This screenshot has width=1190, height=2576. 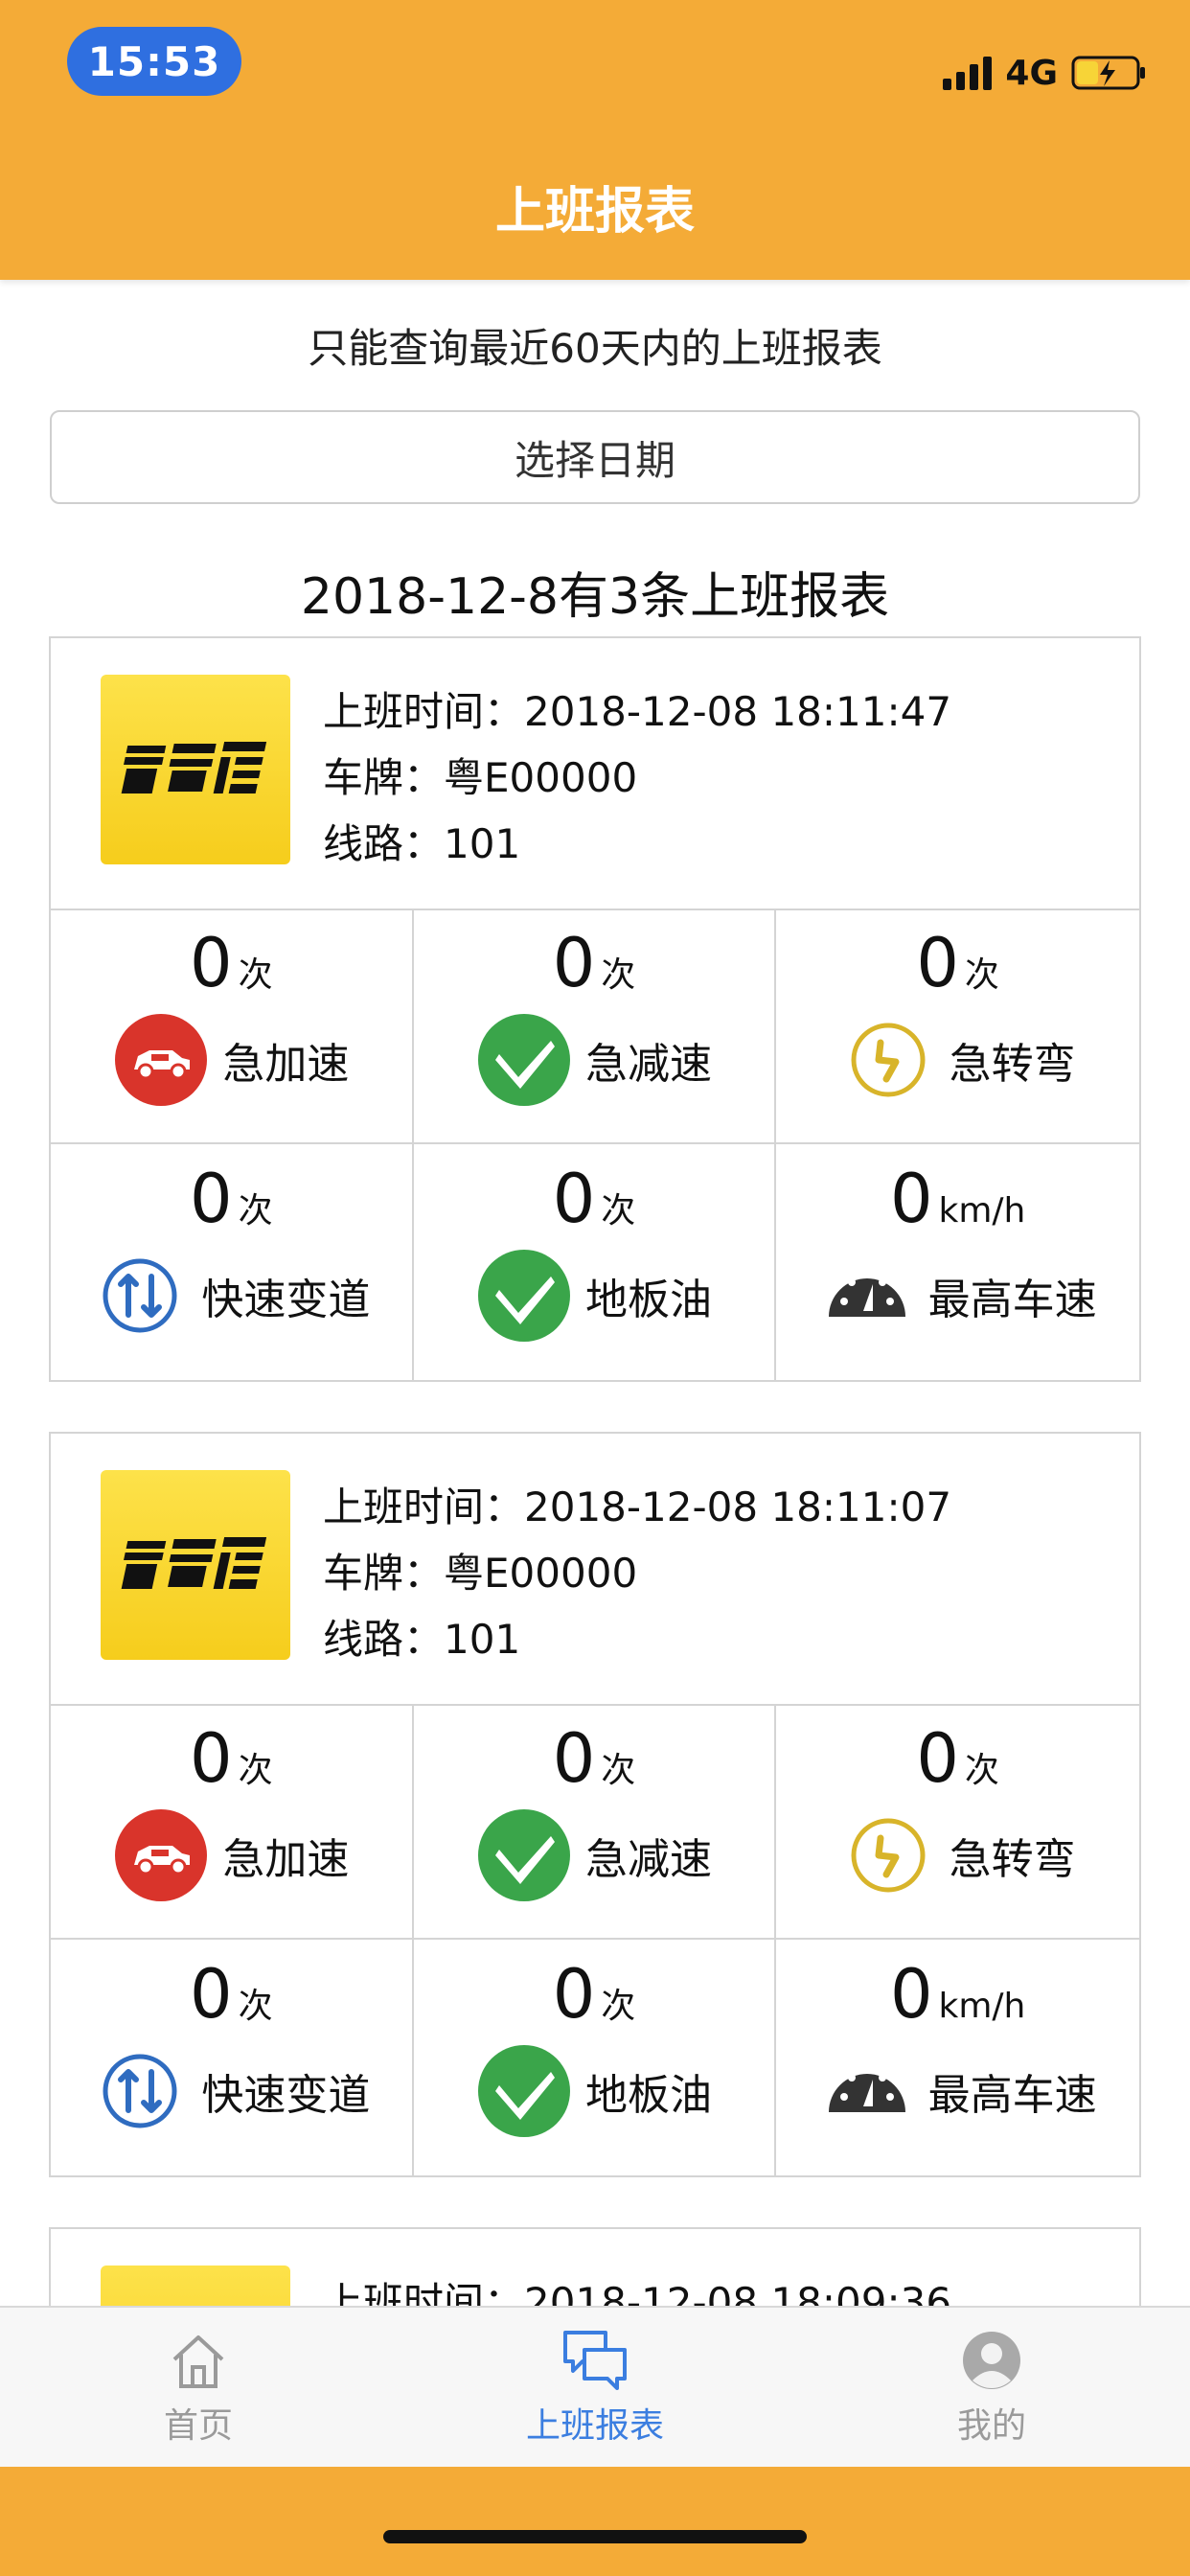 I want to click on start-time-row: 上班时间：2018-12-08 18:11:47, so click(x=637, y=711).